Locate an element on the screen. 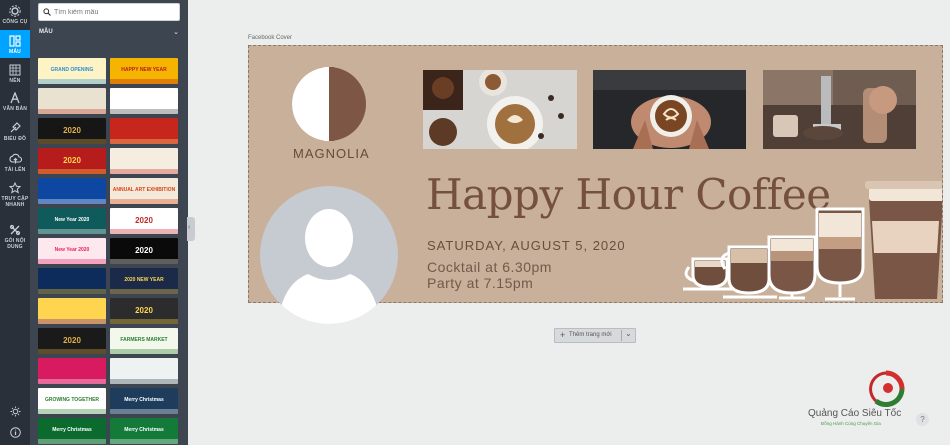 The height and width of the screenshot is (445, 950). watermark-name: Quảng Cáo Siêu Tốc is located at coordinates (855, 413).